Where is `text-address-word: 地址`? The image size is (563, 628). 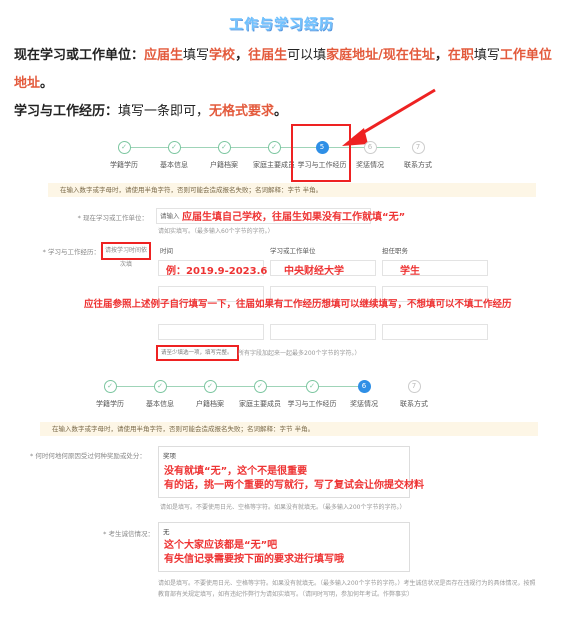 text-address-word: 地址 is located at coordinates (27, 83).